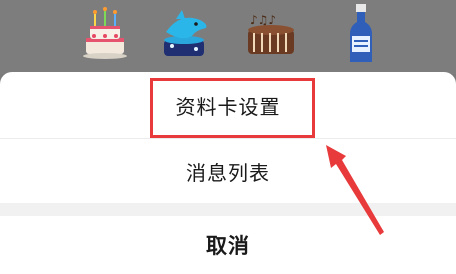 This screenshot has height=274, width=456. What do you see at coordinates (361, 33) in the screenshot?
I see `bottle-icon` at bounding box center [361, 33].